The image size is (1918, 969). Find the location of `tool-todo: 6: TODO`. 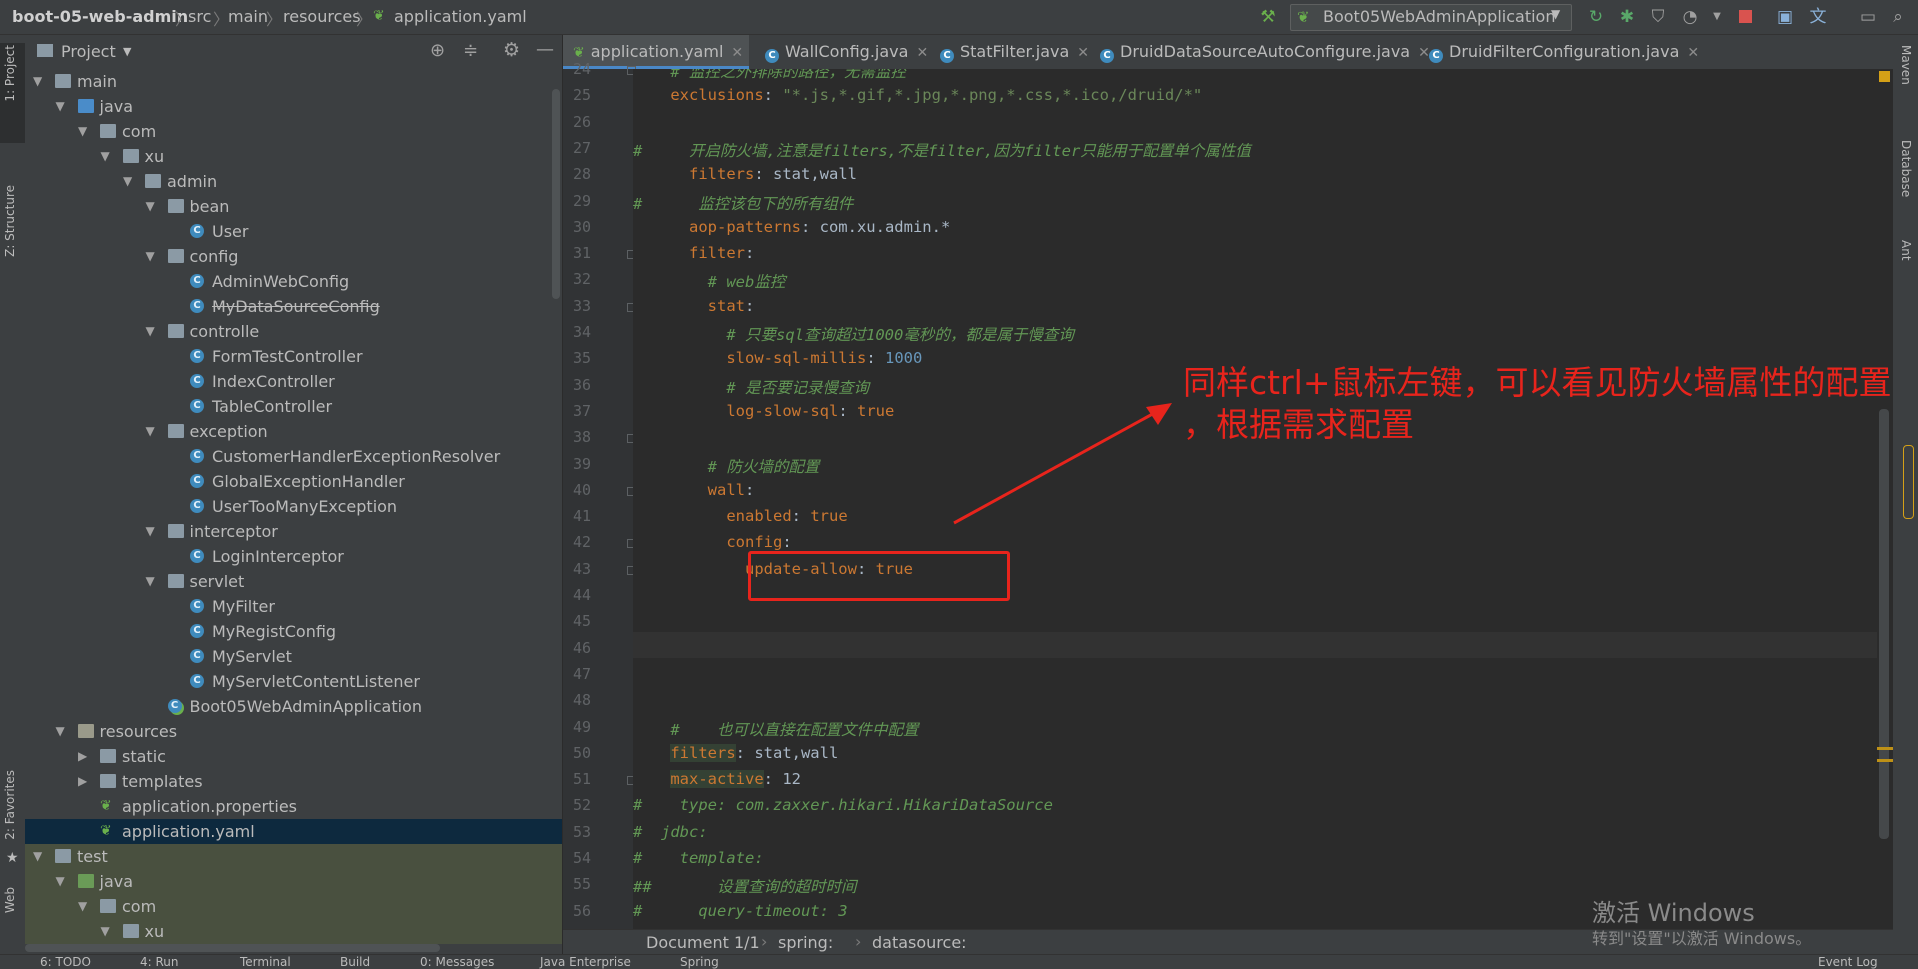

tool-todo: 6: TODO is located at coordinates (65, 962).